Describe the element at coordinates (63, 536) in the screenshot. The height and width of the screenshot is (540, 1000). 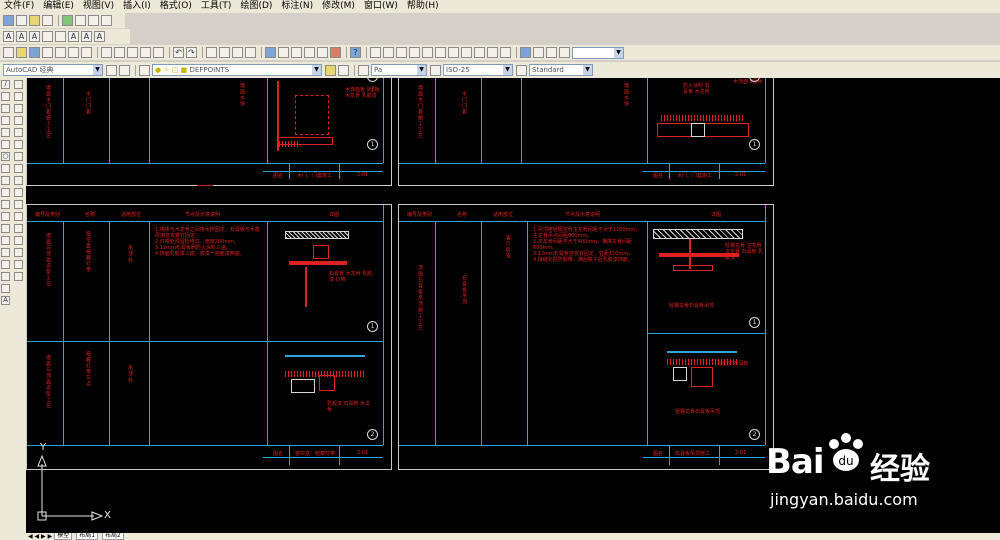
I see `tab-model: 模型` at that location.